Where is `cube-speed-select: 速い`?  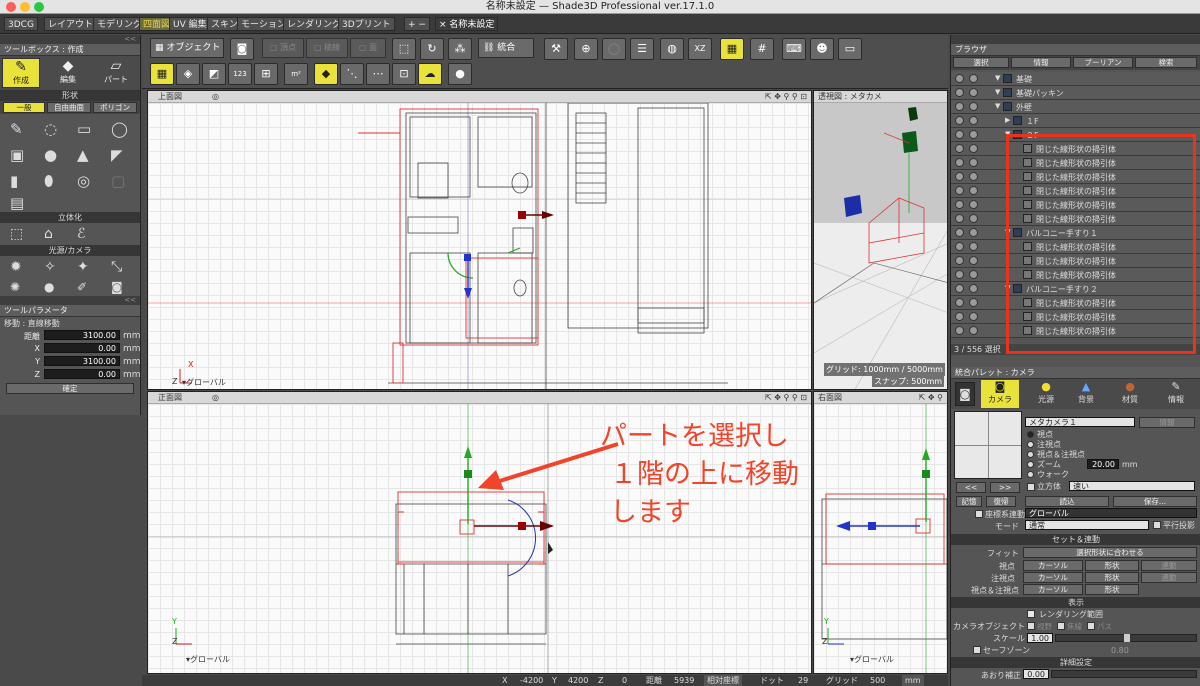
cube-speed-select: 速い is located at coordinates (1132, 486).